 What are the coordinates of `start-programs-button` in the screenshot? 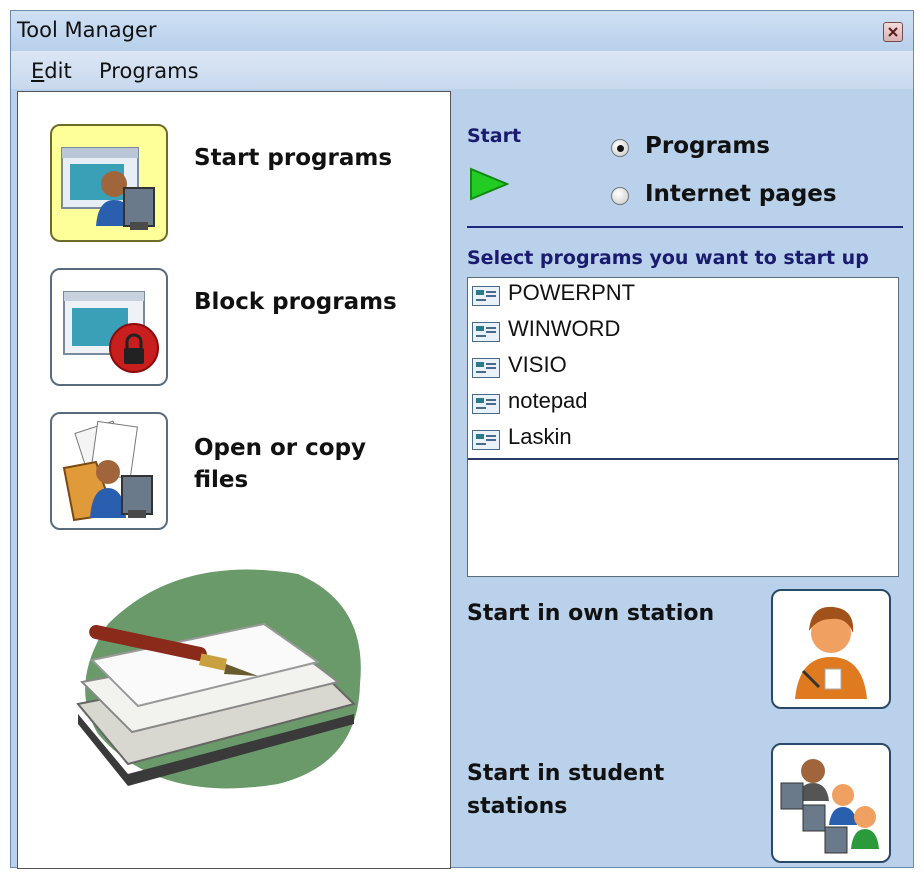 It's located at (109, 183).